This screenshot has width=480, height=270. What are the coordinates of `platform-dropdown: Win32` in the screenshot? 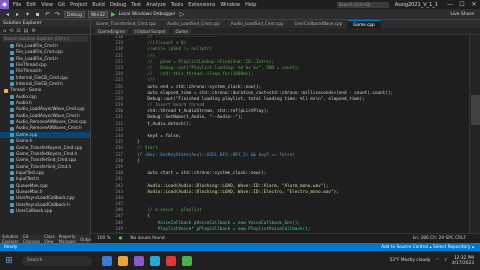 It's located at (97, 14).